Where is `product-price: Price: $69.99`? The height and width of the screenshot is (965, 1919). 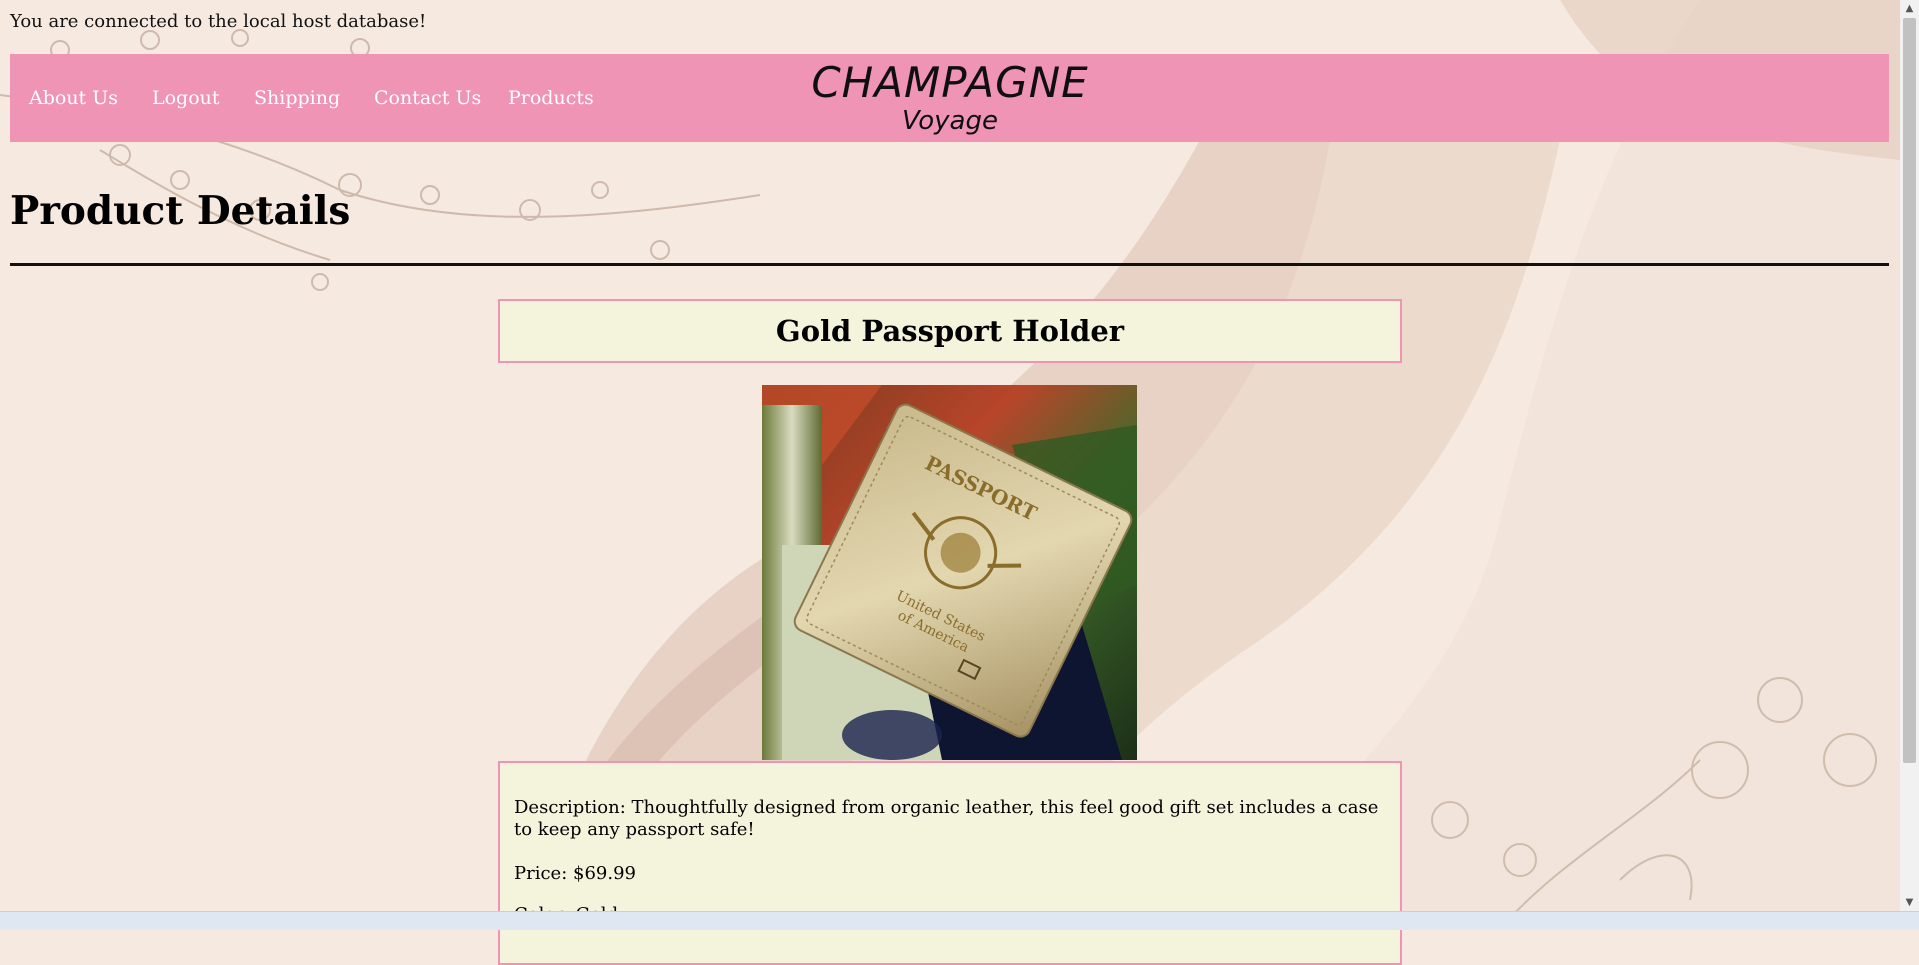 product-price: Price: $69.99 is located at coordinates (575, 873).